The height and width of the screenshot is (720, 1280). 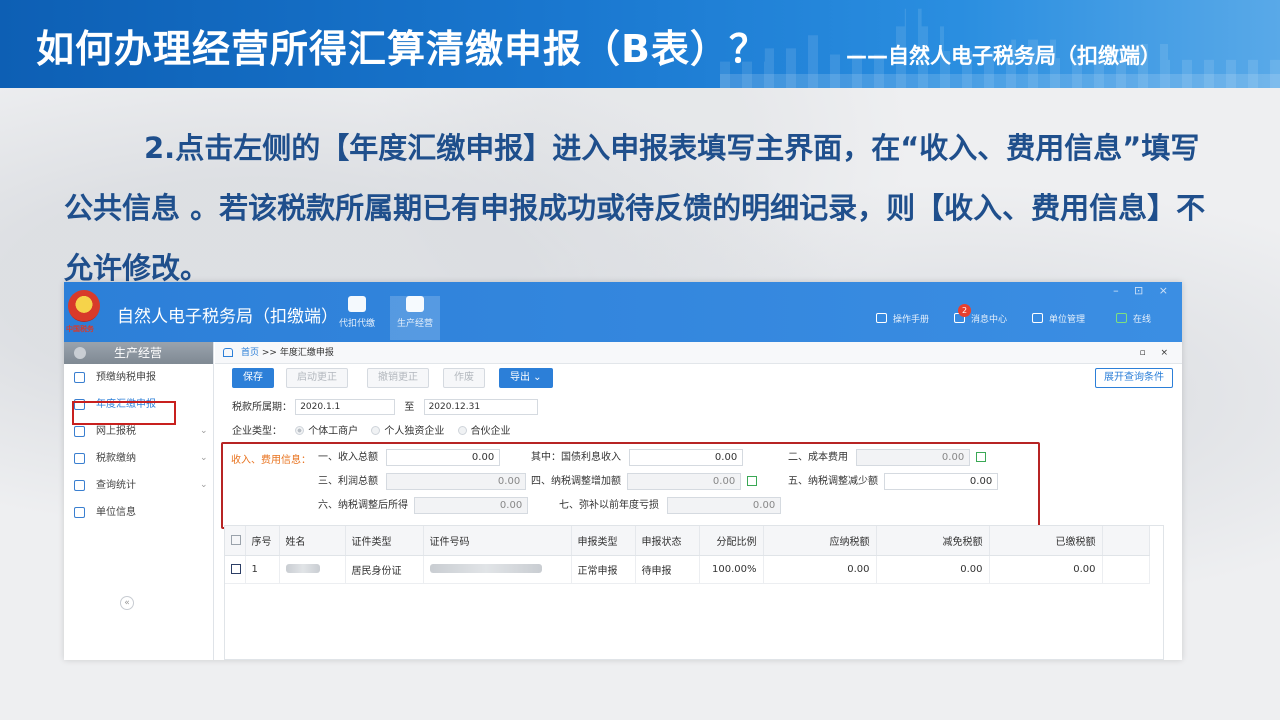 I want to click on manual-link: 操作手册, so click(x=902, y=318).